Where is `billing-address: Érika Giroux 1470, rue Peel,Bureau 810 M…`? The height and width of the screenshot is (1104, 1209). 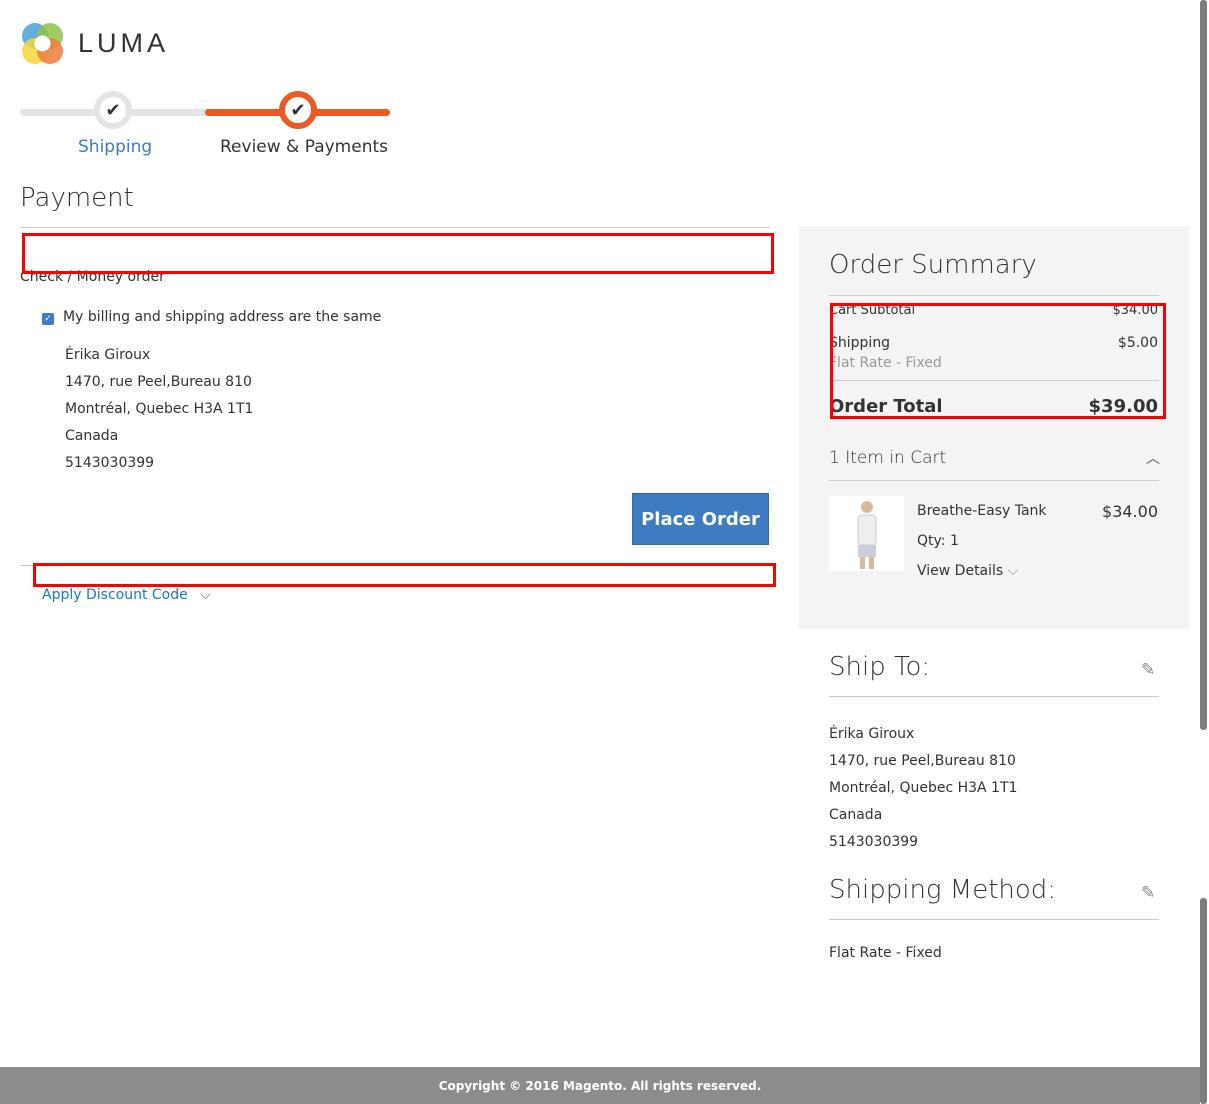
billing-address: Érika Giroux 1470, rue Peel,Bureau 810 M… is located at coordinates (159, 409).